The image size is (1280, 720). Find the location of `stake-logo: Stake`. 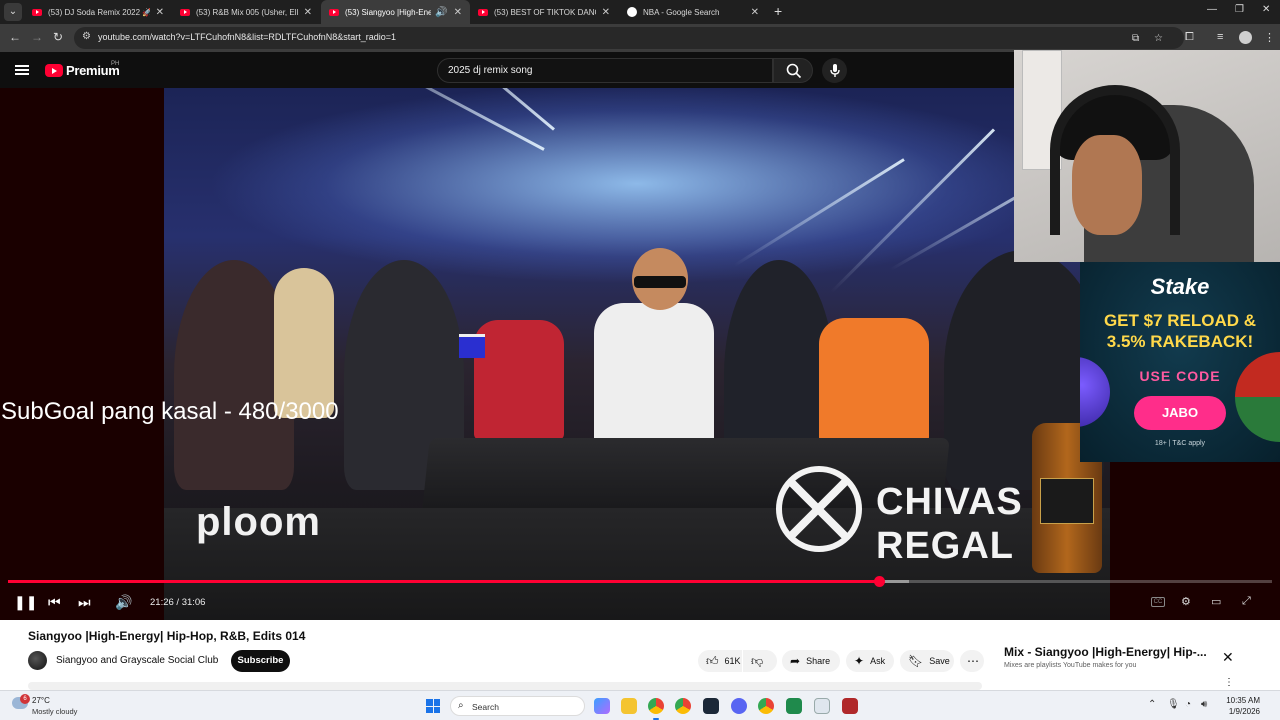

stake-logo: Stake is located at coordinates (1180, 286).